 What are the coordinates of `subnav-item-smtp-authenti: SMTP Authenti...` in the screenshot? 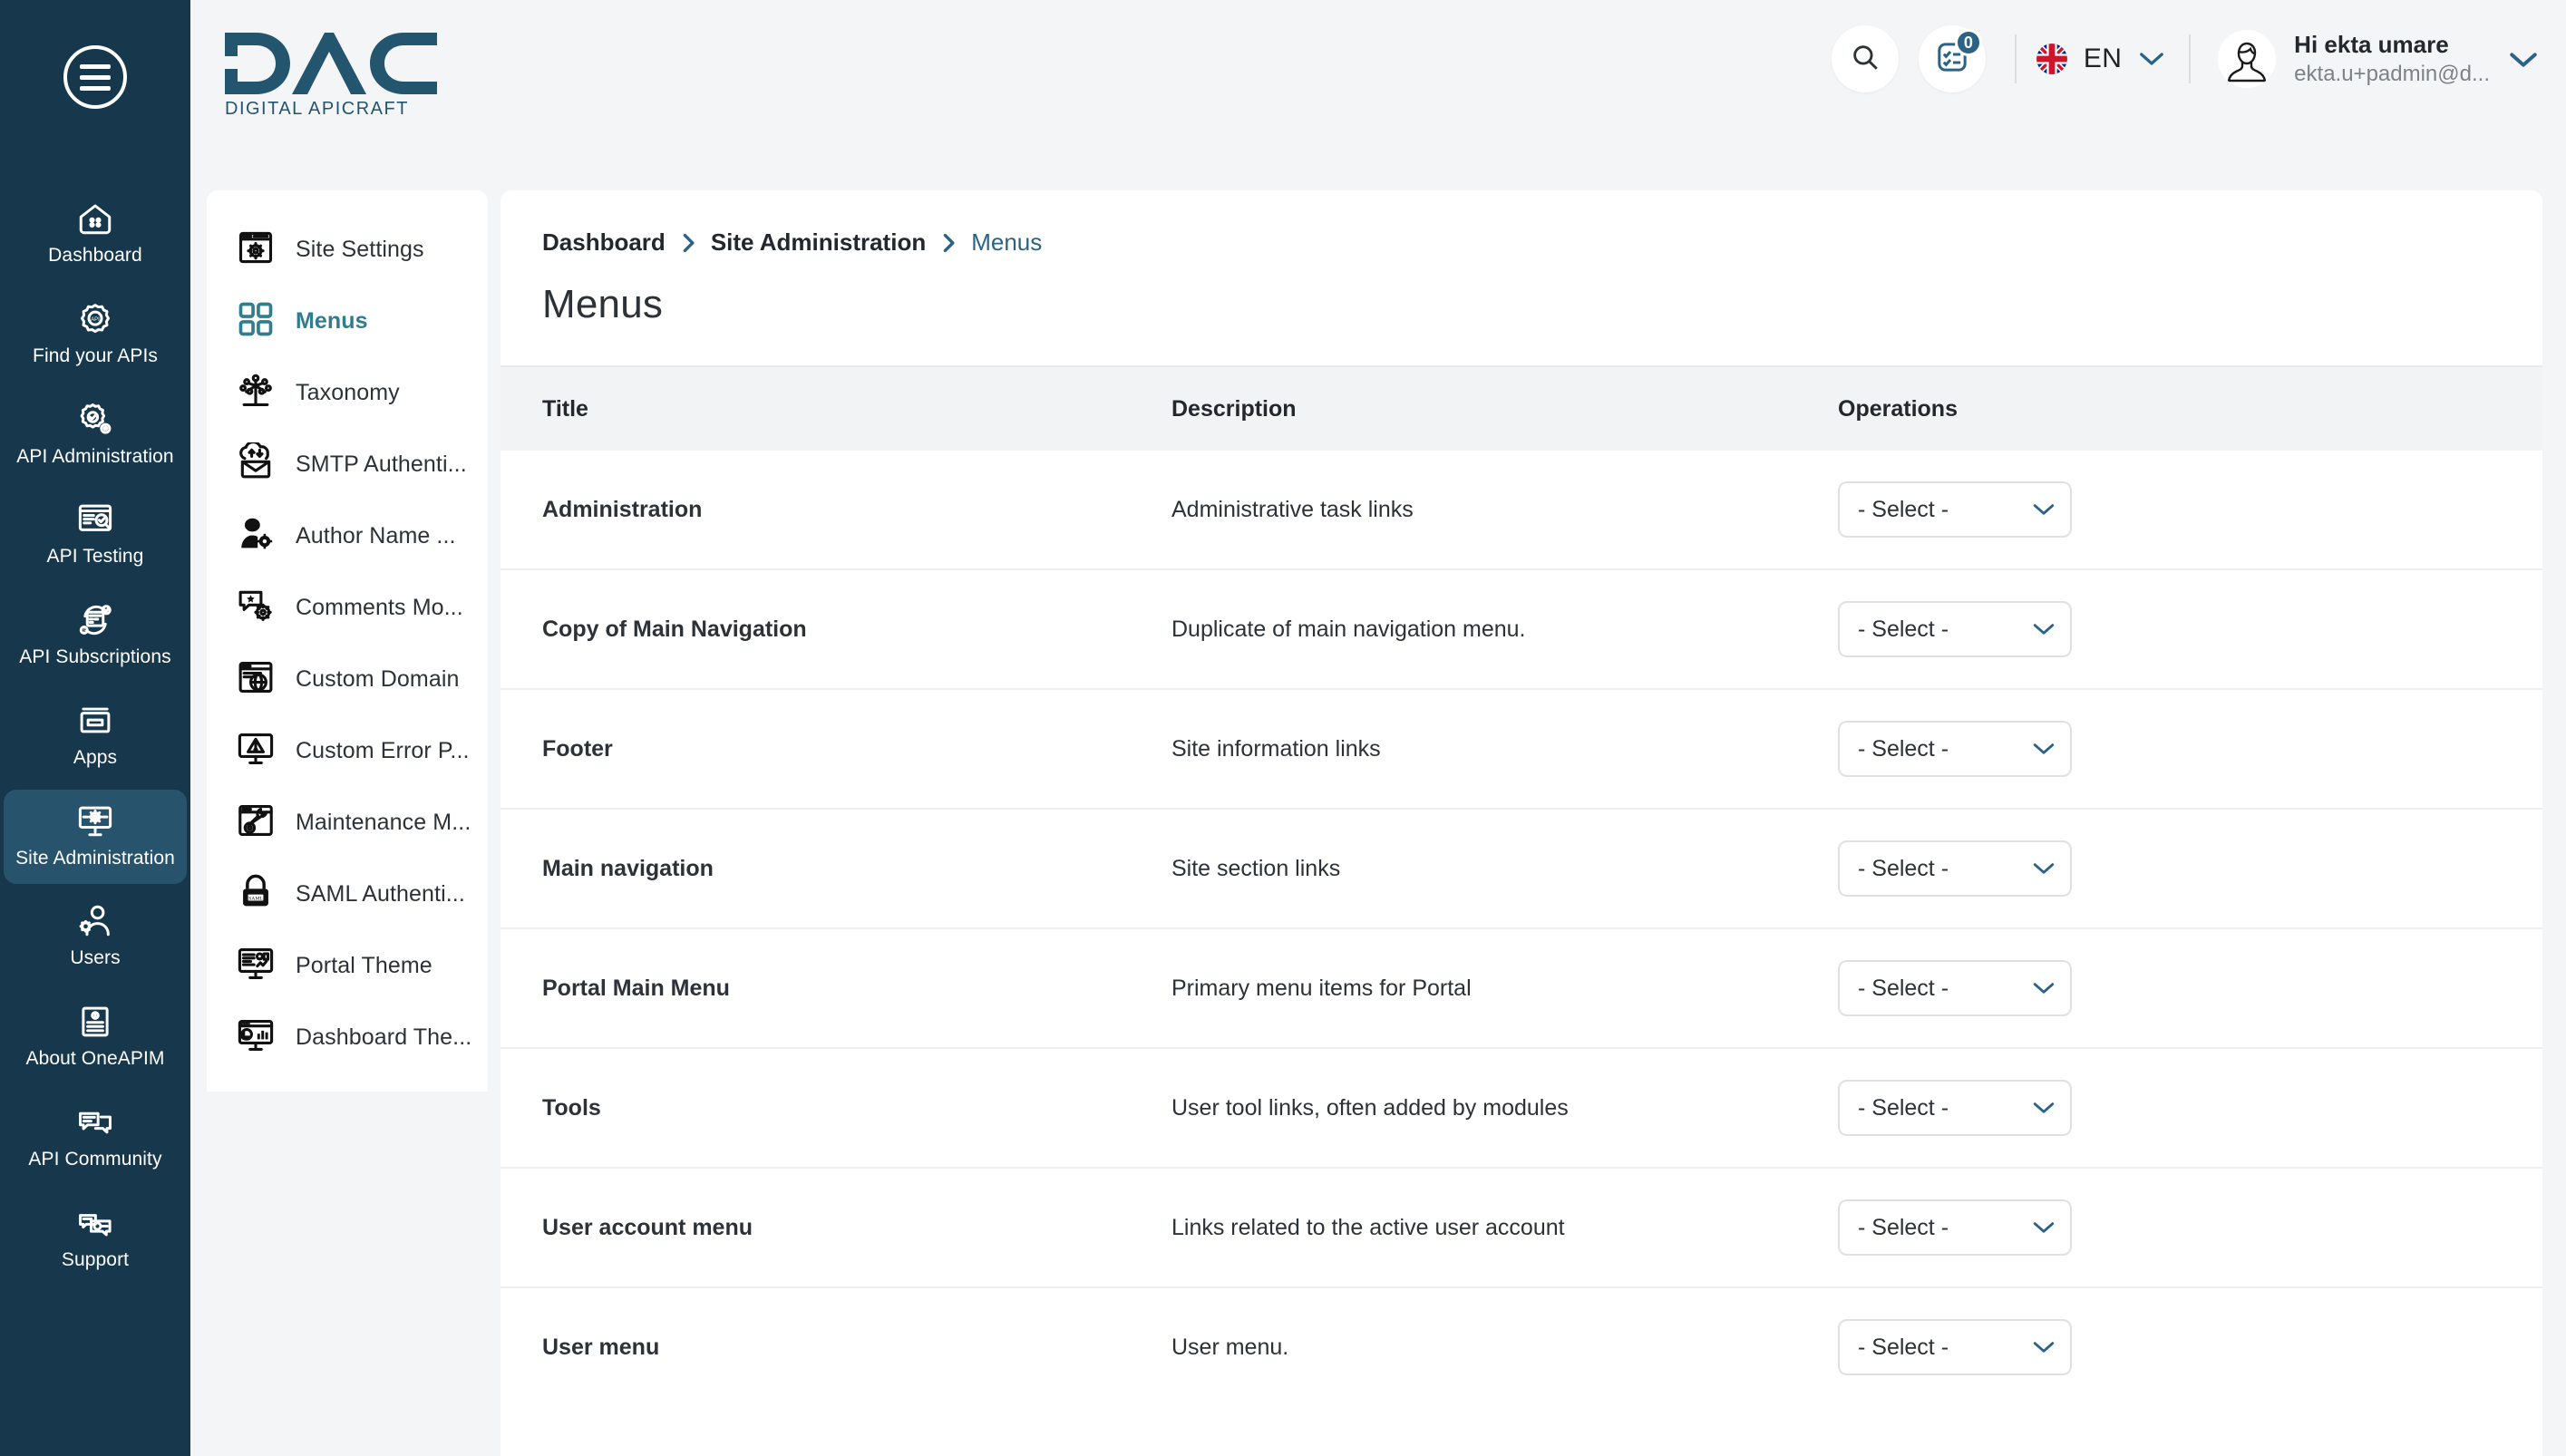 It's located at (347, 465).